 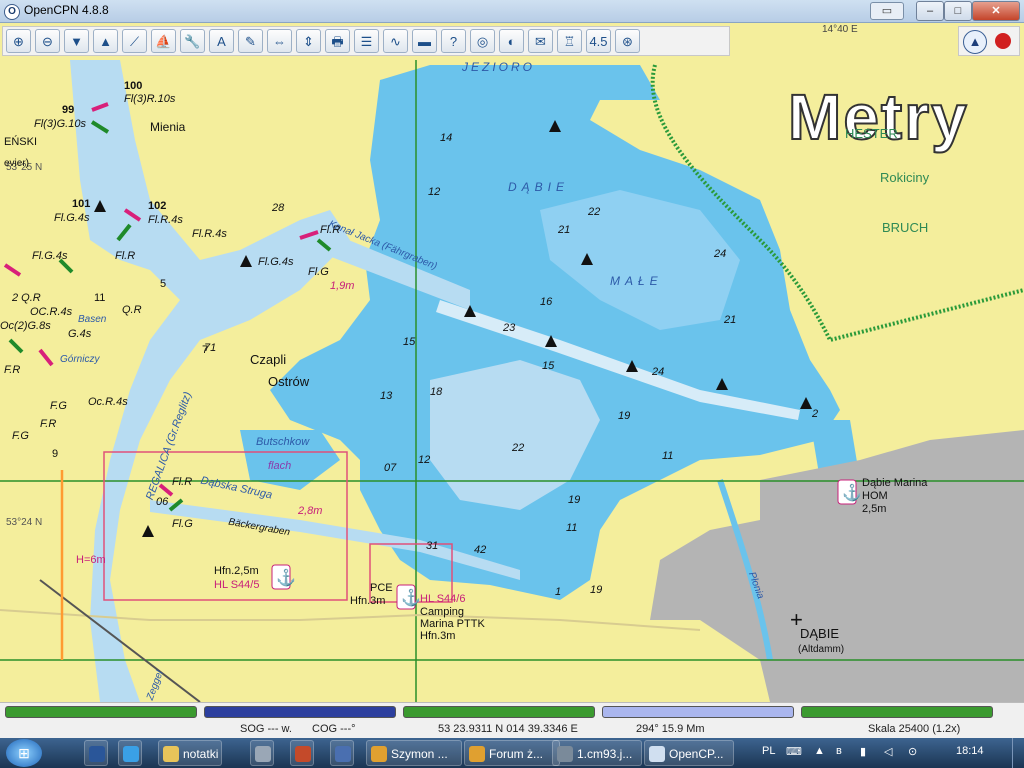 I want to click on skype-icon: ⊙, so click(x=912, y=751).